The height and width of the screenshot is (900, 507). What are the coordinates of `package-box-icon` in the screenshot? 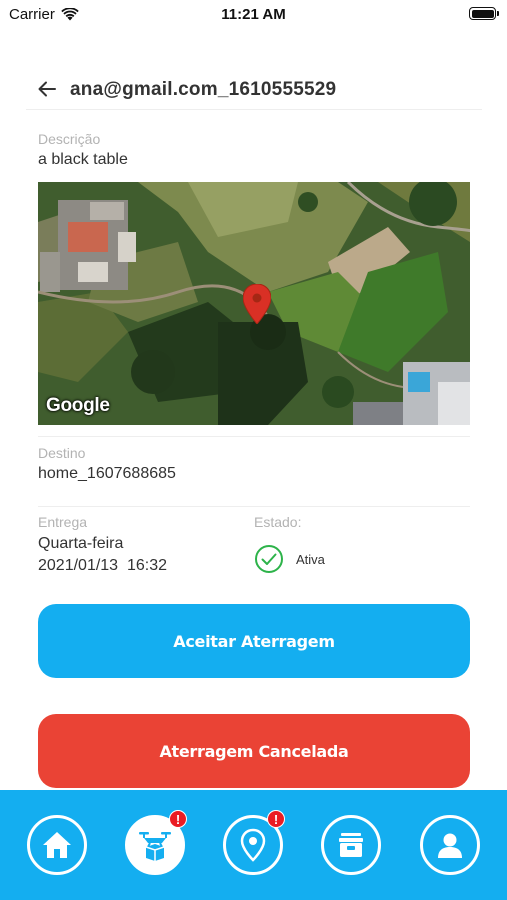 It's located at (351, 845).